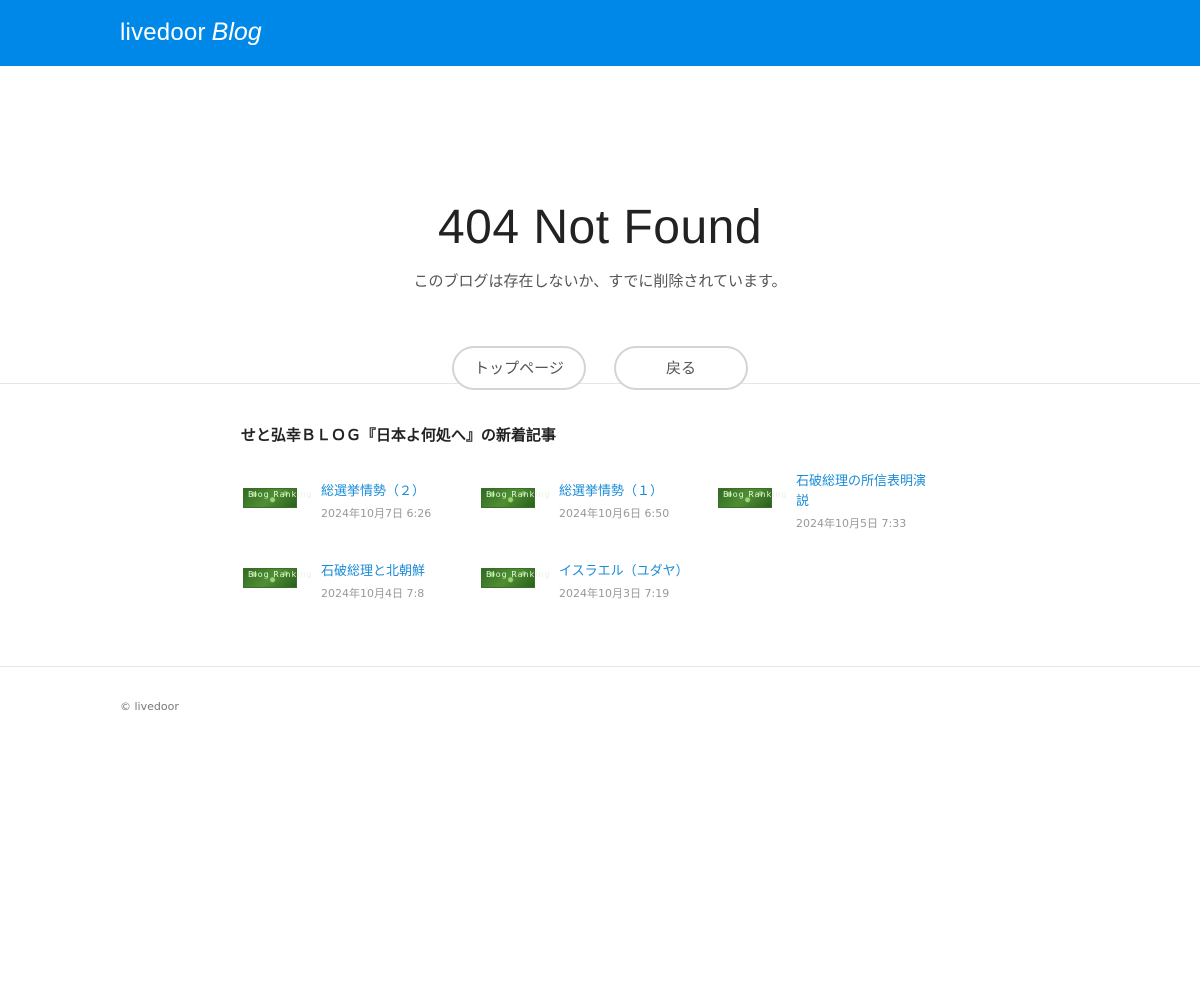 The image size is (1200, 1000). Describe the element at coordinates (866, 492) in the screenshot. I see `article-title-link: 石破総理の所信表明演説` at that location.